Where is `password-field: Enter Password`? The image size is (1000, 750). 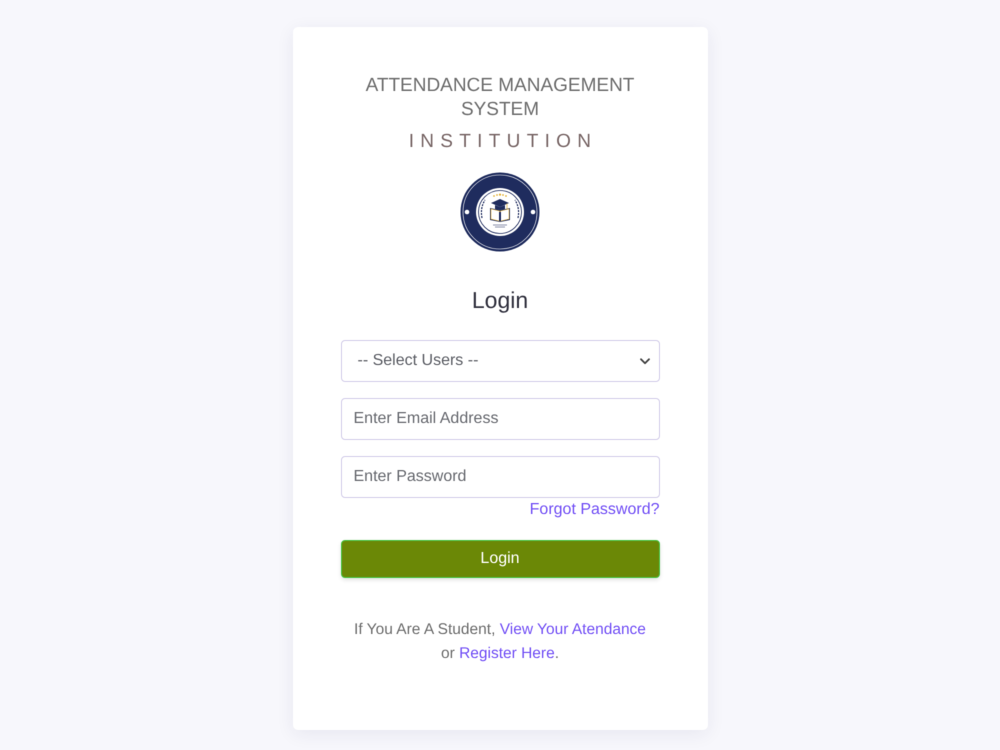
password-field: Enter Password is located at coordinates (500, 477).